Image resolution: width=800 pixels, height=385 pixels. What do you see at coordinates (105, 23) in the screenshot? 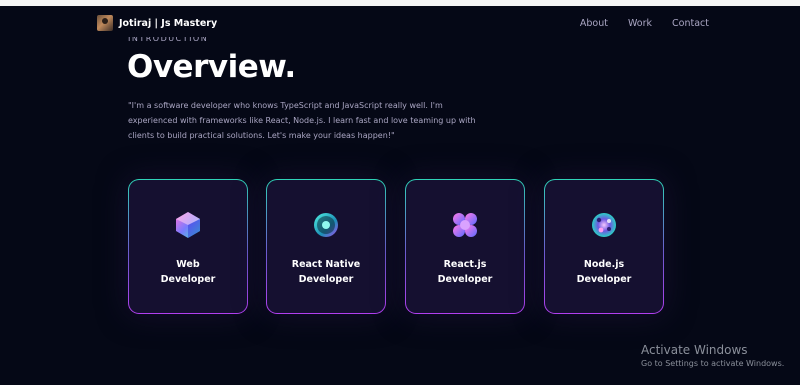
I see `avatar` at bounding box center [105, 23].